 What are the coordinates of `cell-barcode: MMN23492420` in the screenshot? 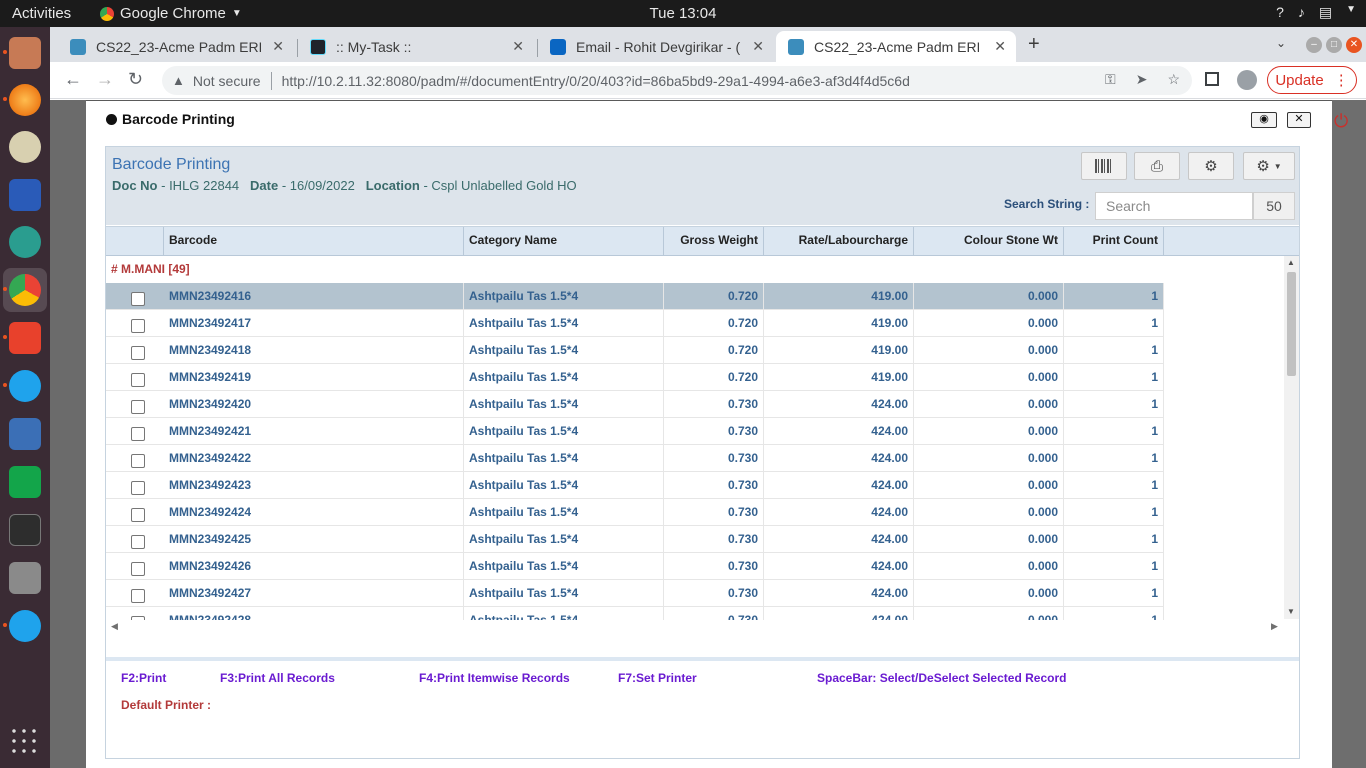 It's located at (314, 404).